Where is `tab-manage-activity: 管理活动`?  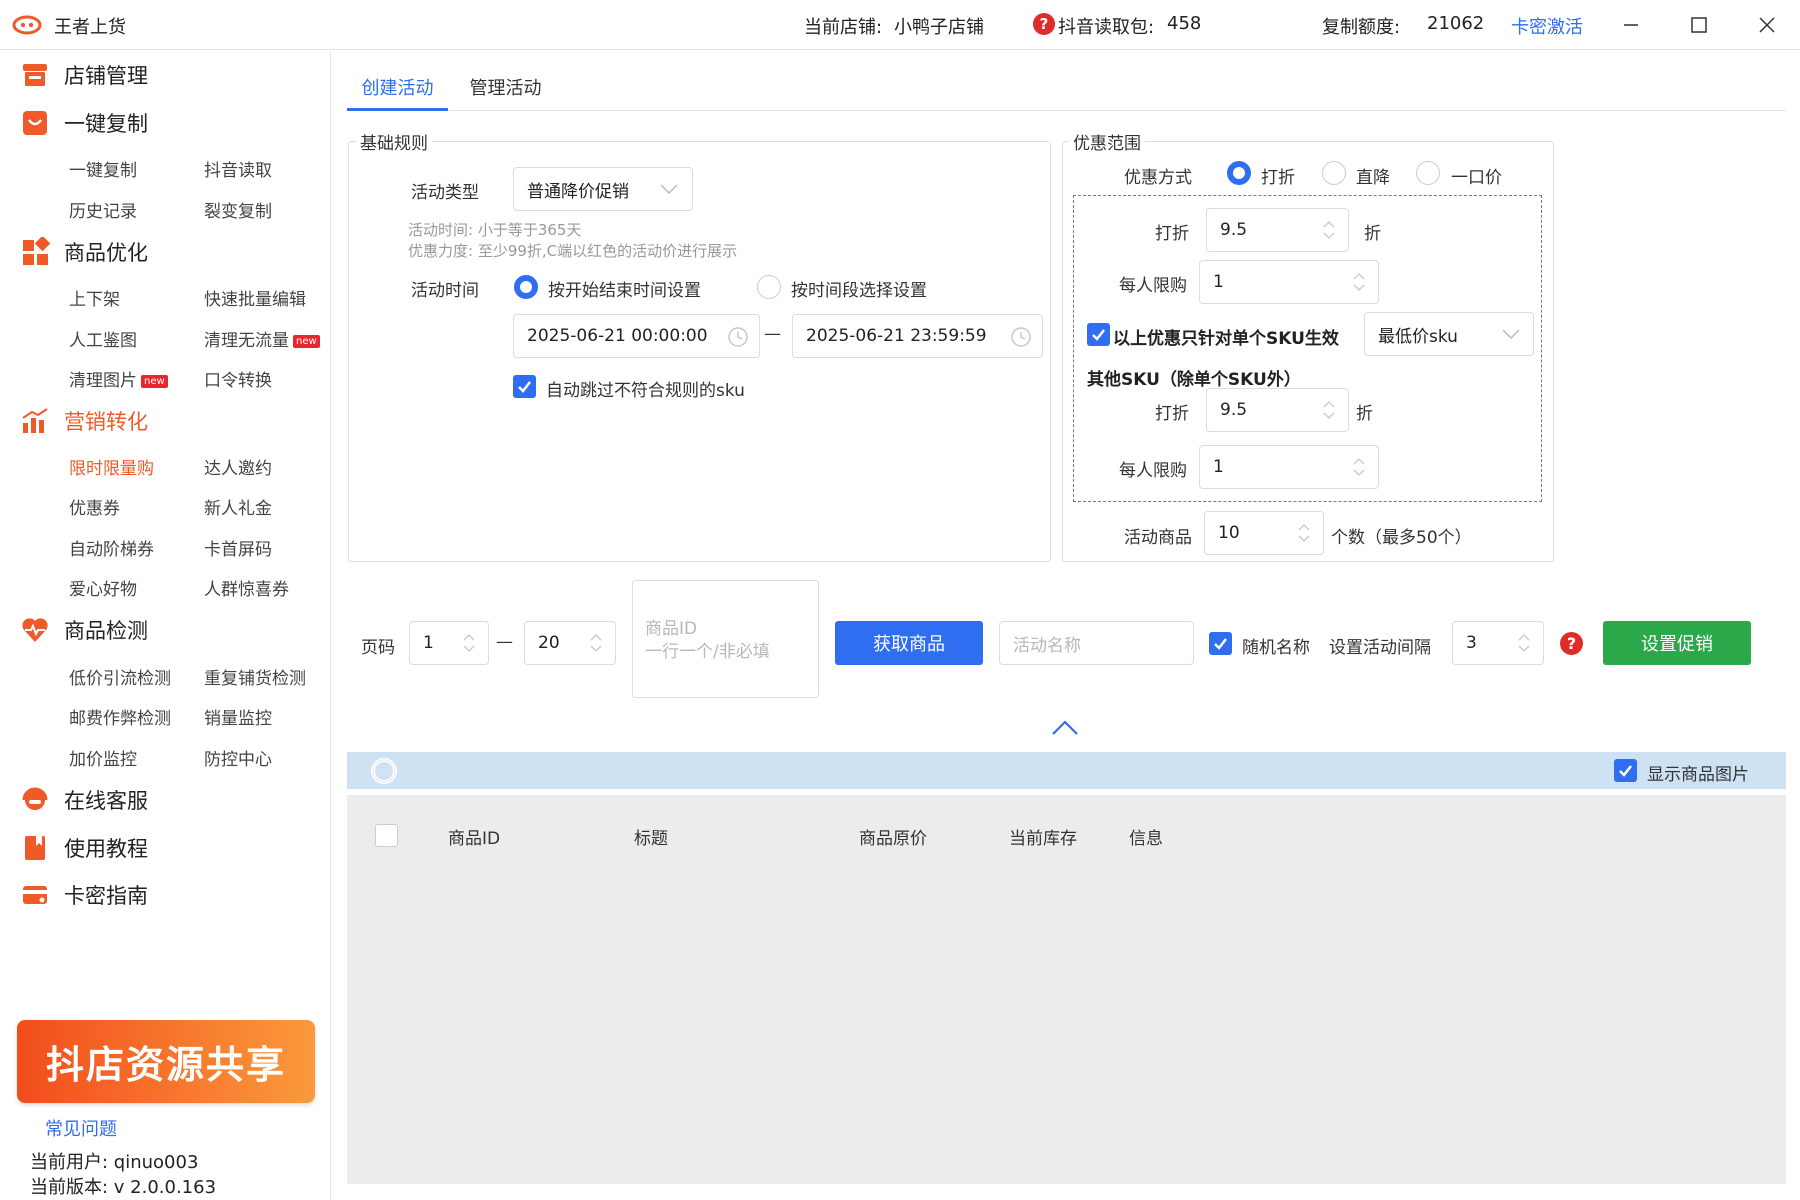
tab-manage-activity: 管理活动 is located at coordinates (505, 92).